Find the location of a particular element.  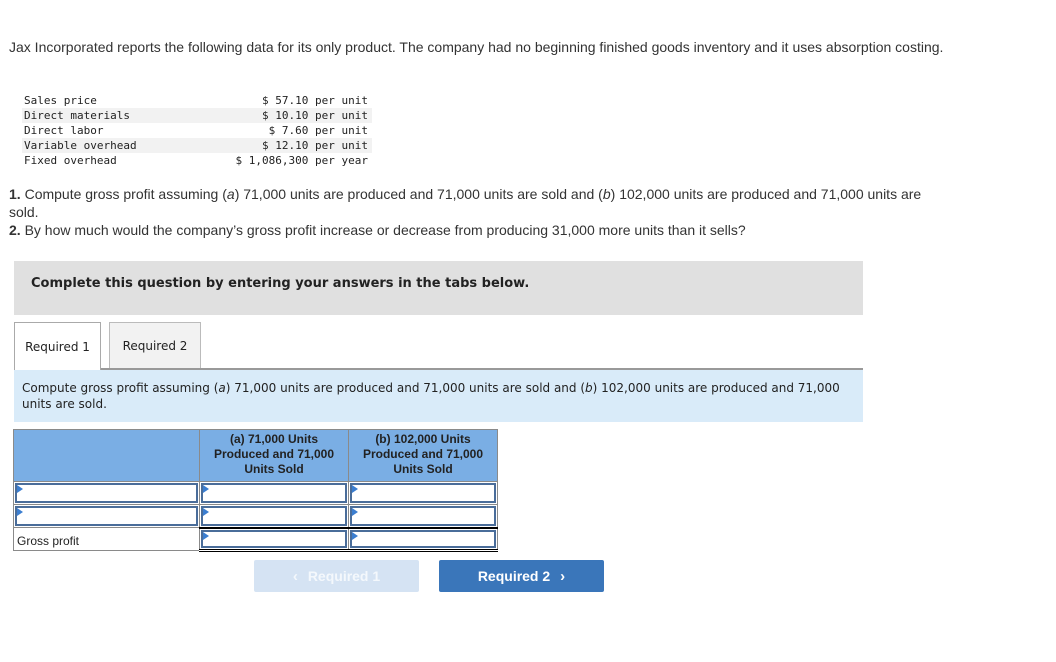

tab-required-2: Required 2 is located at coordinates (155, 345).